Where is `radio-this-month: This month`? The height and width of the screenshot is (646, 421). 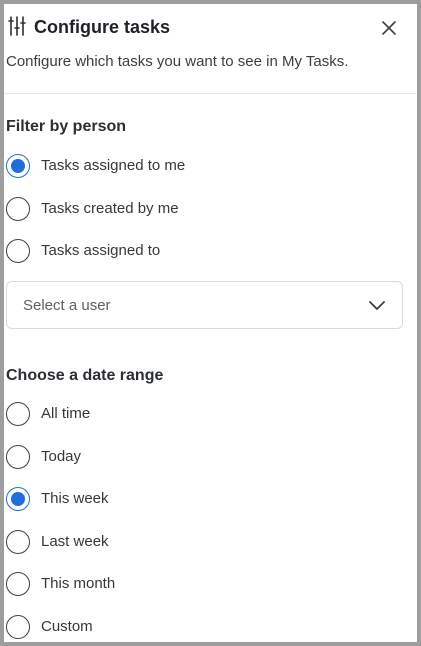
radio-this-month: This month is located at coordinates (196, 584).